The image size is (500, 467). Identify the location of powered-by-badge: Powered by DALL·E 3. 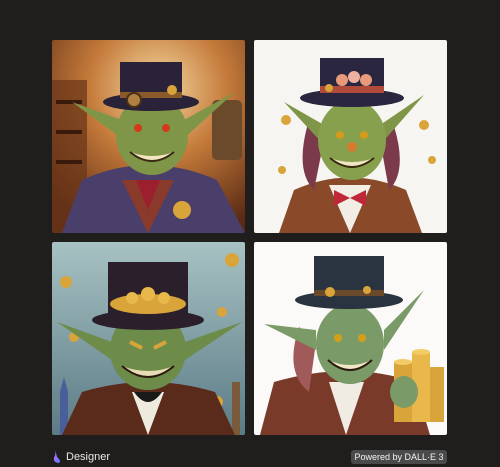
(399, 457).